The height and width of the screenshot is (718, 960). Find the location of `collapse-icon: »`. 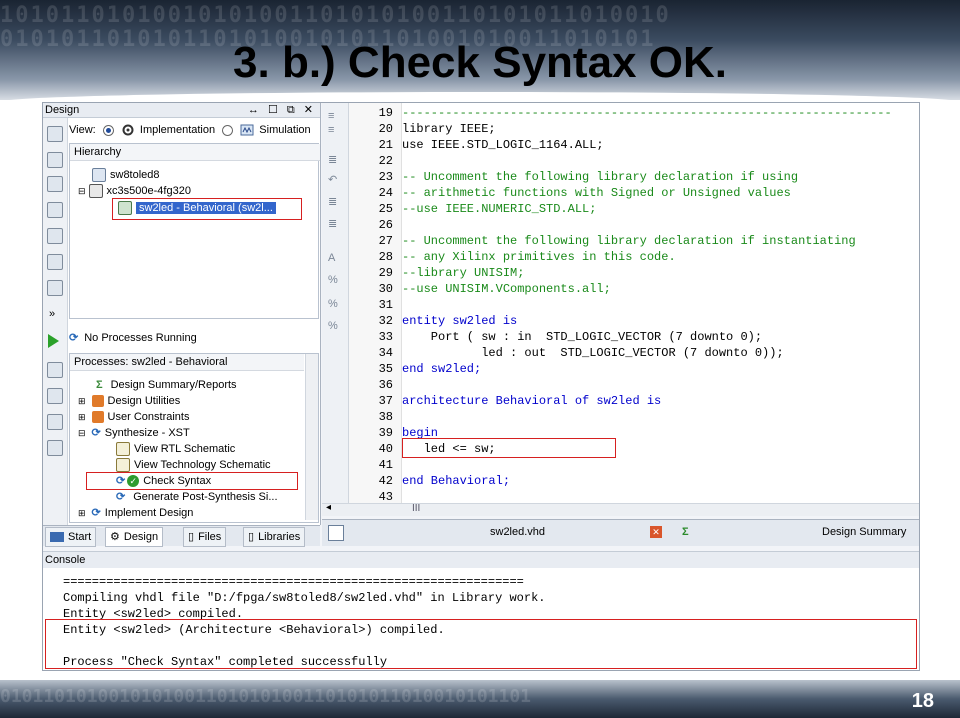

collapse-icon: » is located at coordinates (52, 314).